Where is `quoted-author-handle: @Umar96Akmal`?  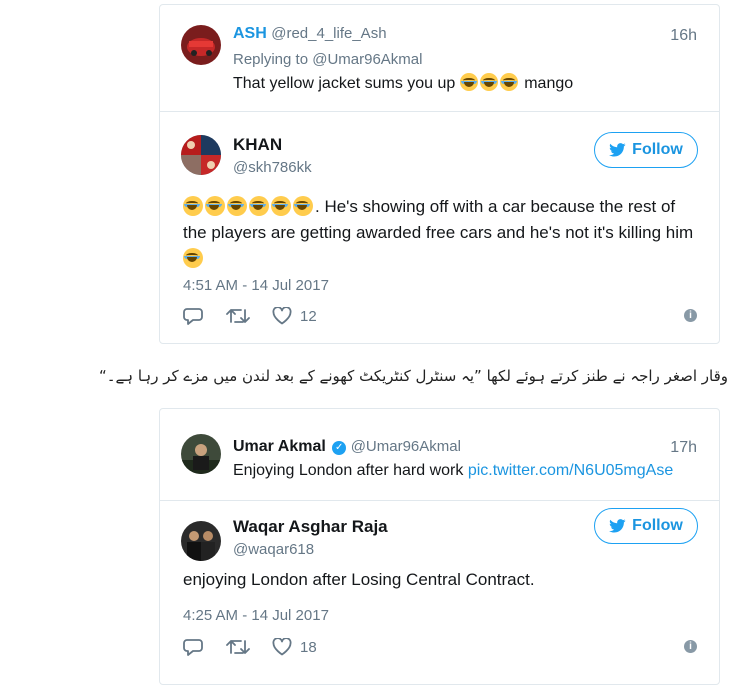
quoted-author-handle: @Umar96Akmal is located at coordinates (406, 446).